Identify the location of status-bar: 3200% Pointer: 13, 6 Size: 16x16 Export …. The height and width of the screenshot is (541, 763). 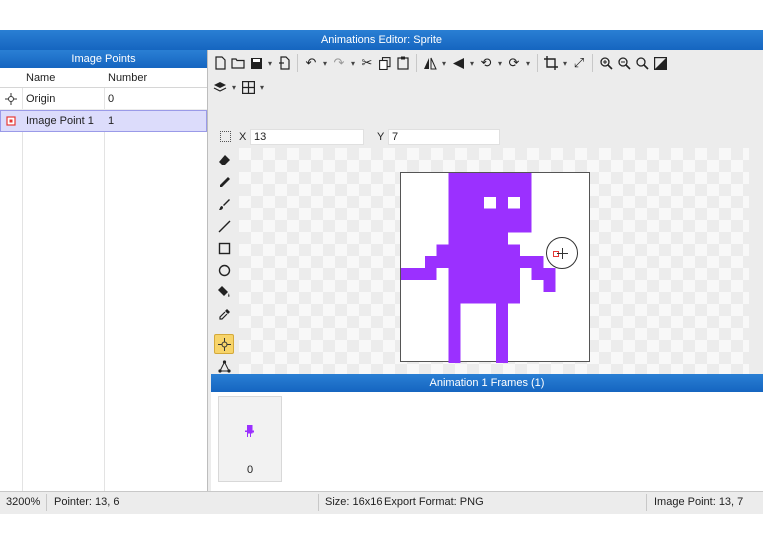
(381, 501).